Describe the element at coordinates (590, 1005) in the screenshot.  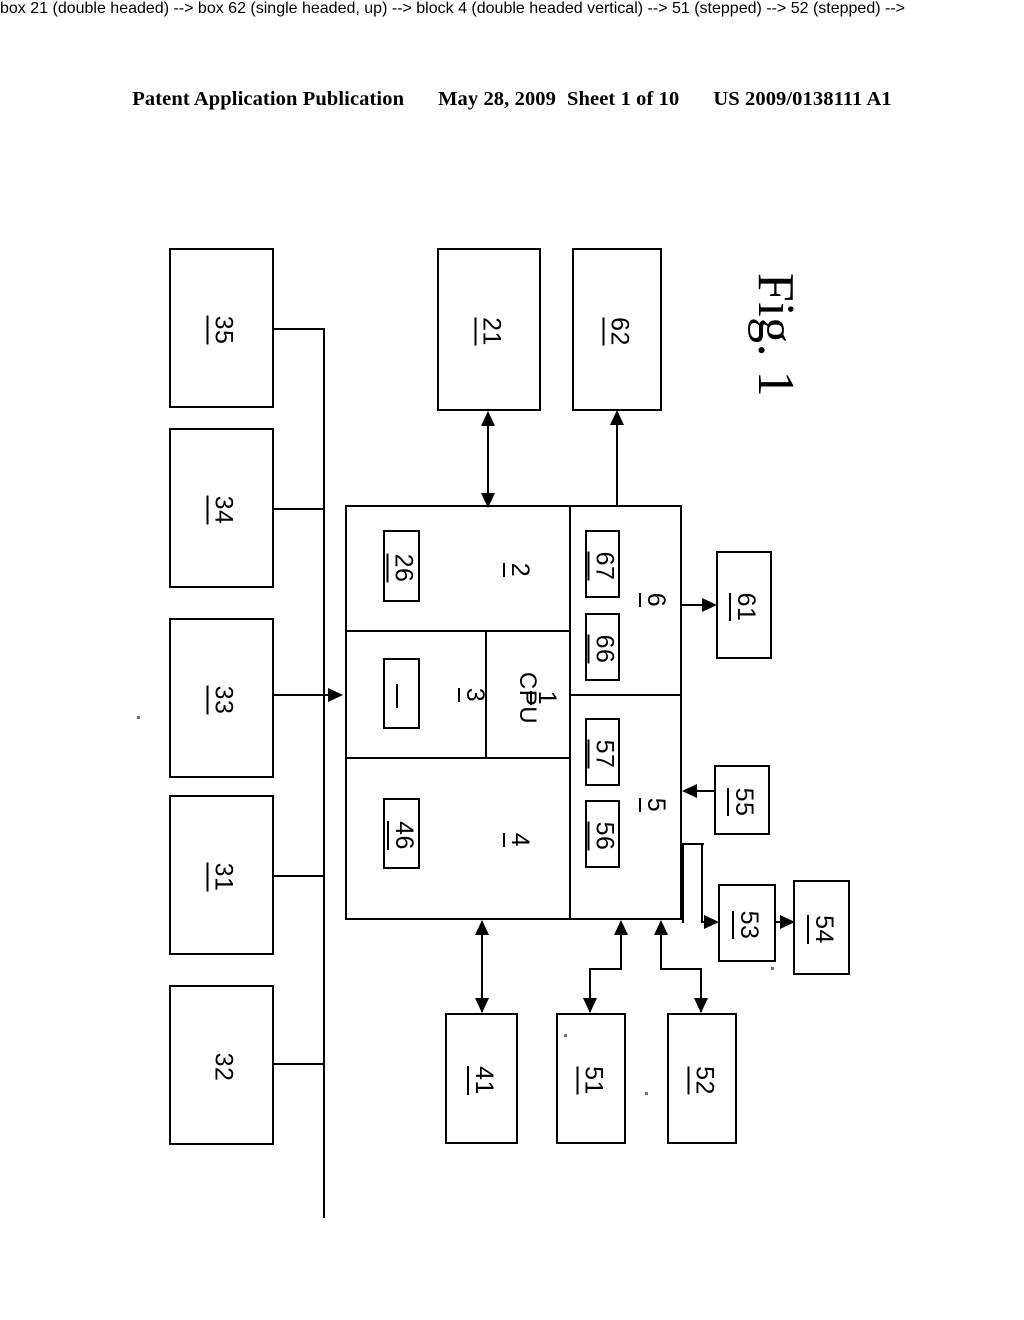
I see `link-51-arrowhead-down` at that location.